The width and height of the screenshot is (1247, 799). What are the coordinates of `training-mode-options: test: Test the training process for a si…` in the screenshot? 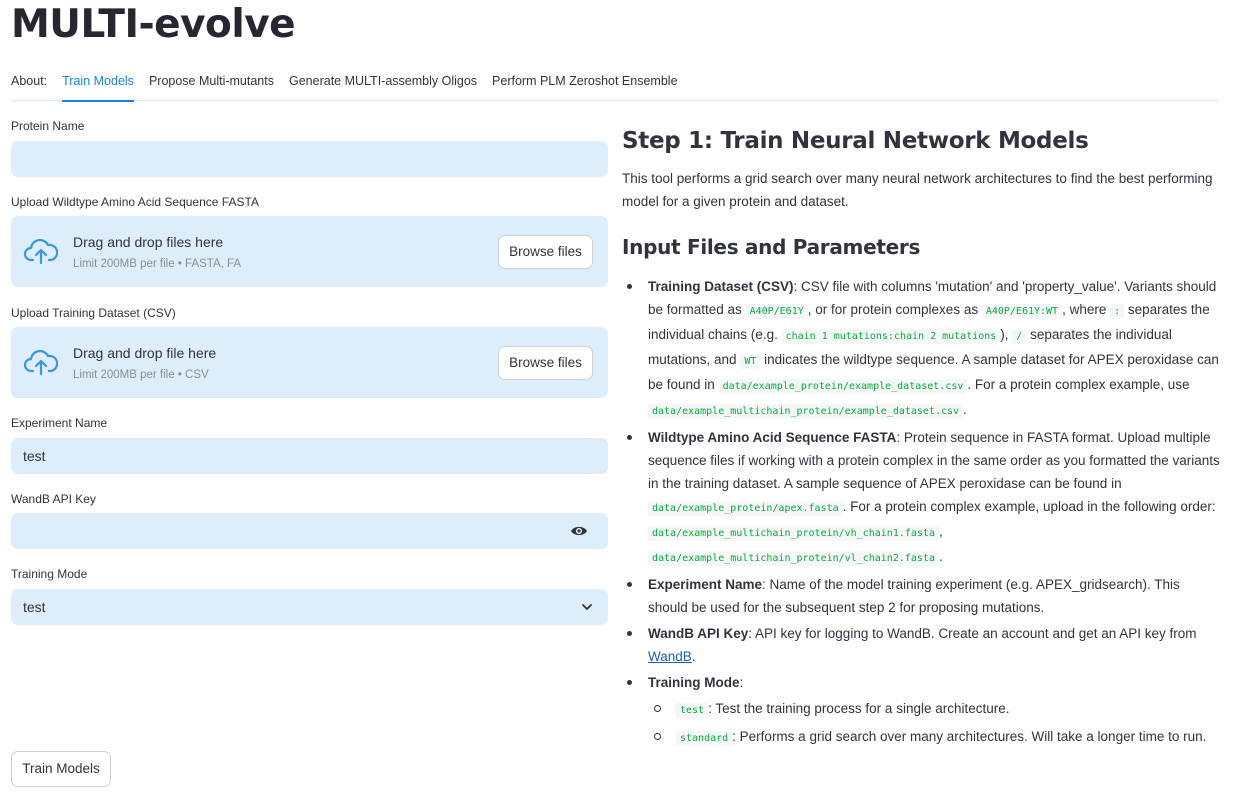 It's located at (935, 723).